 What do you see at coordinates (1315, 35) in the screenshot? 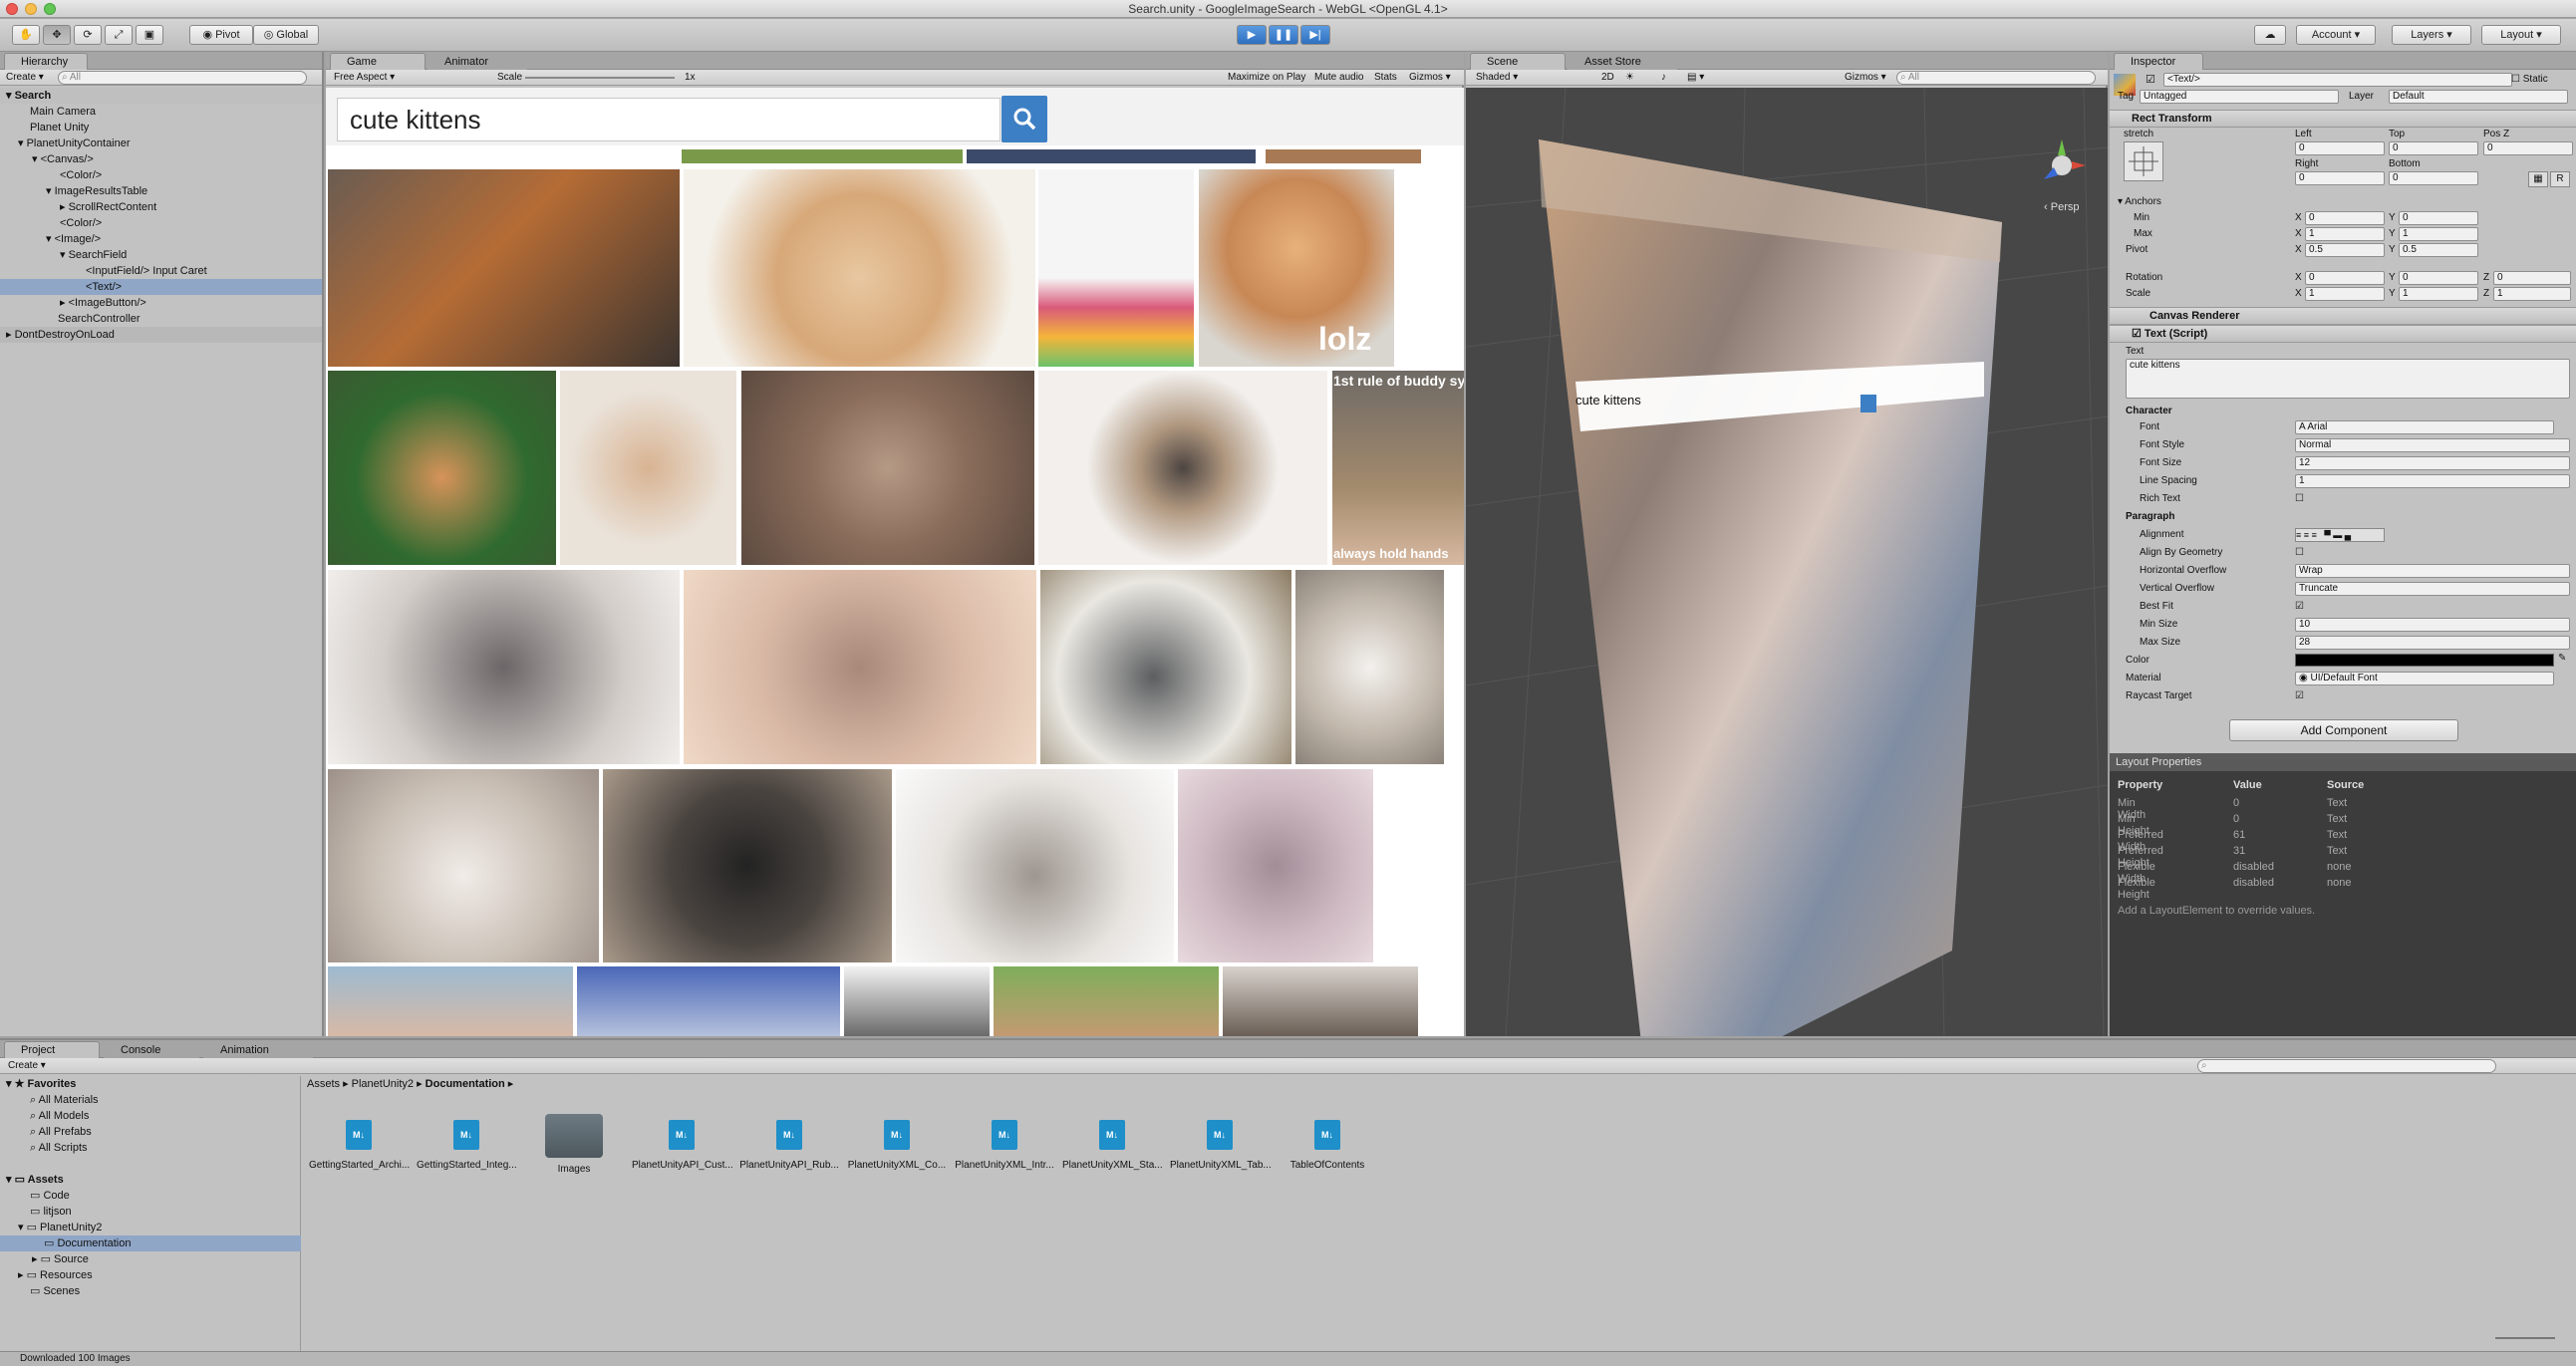
I see `step-button: ▶|` at bounding box center [1315, 35].